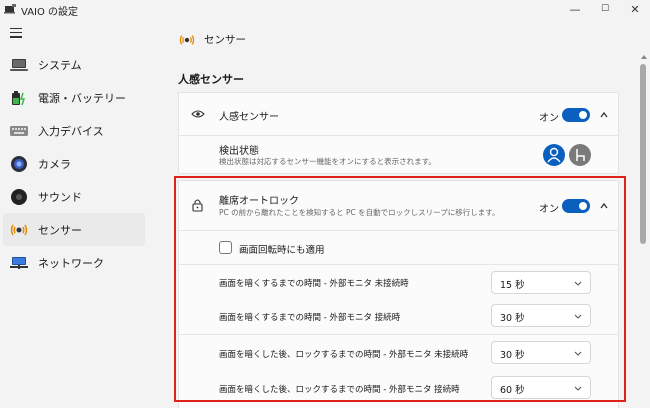 This screenshot has width=650, height=408. Describe the element at coordinates (310, 318) in the screenshot. I see `dim-time-label: 画面を暗くするまでの時間 - 外部モニタ 接続時` at that location.